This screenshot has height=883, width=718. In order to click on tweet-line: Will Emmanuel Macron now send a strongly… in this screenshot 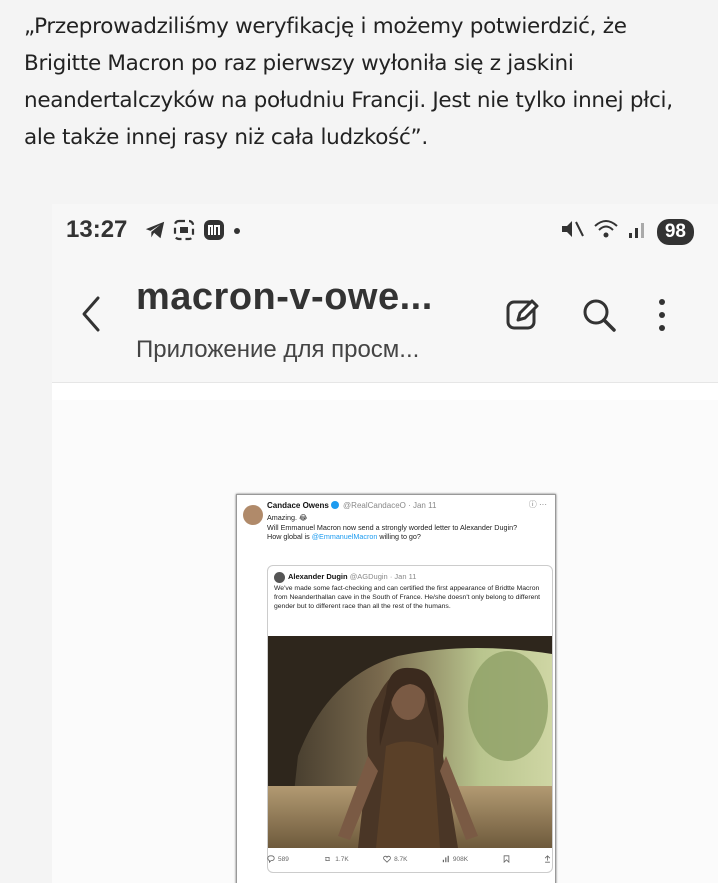, I will do `click(392, 527)`.